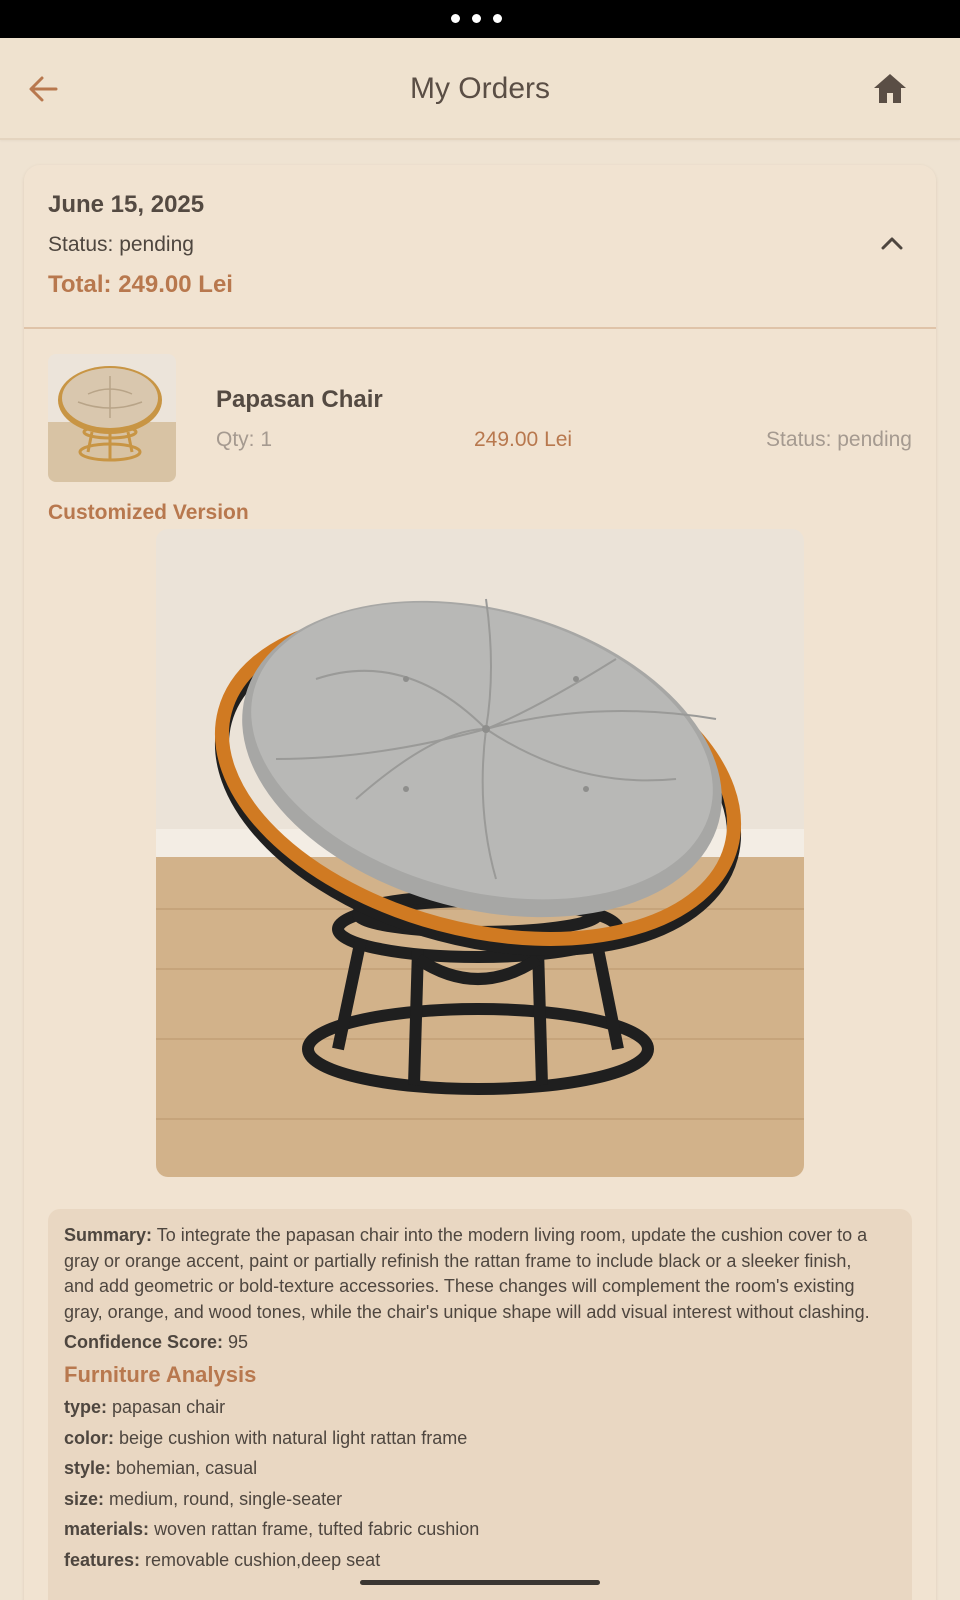 Image resolution: width=960 pixels, height=1600 pixels. I want to click on confidence-row: Confidence Score: 95, so click(470, 1343).